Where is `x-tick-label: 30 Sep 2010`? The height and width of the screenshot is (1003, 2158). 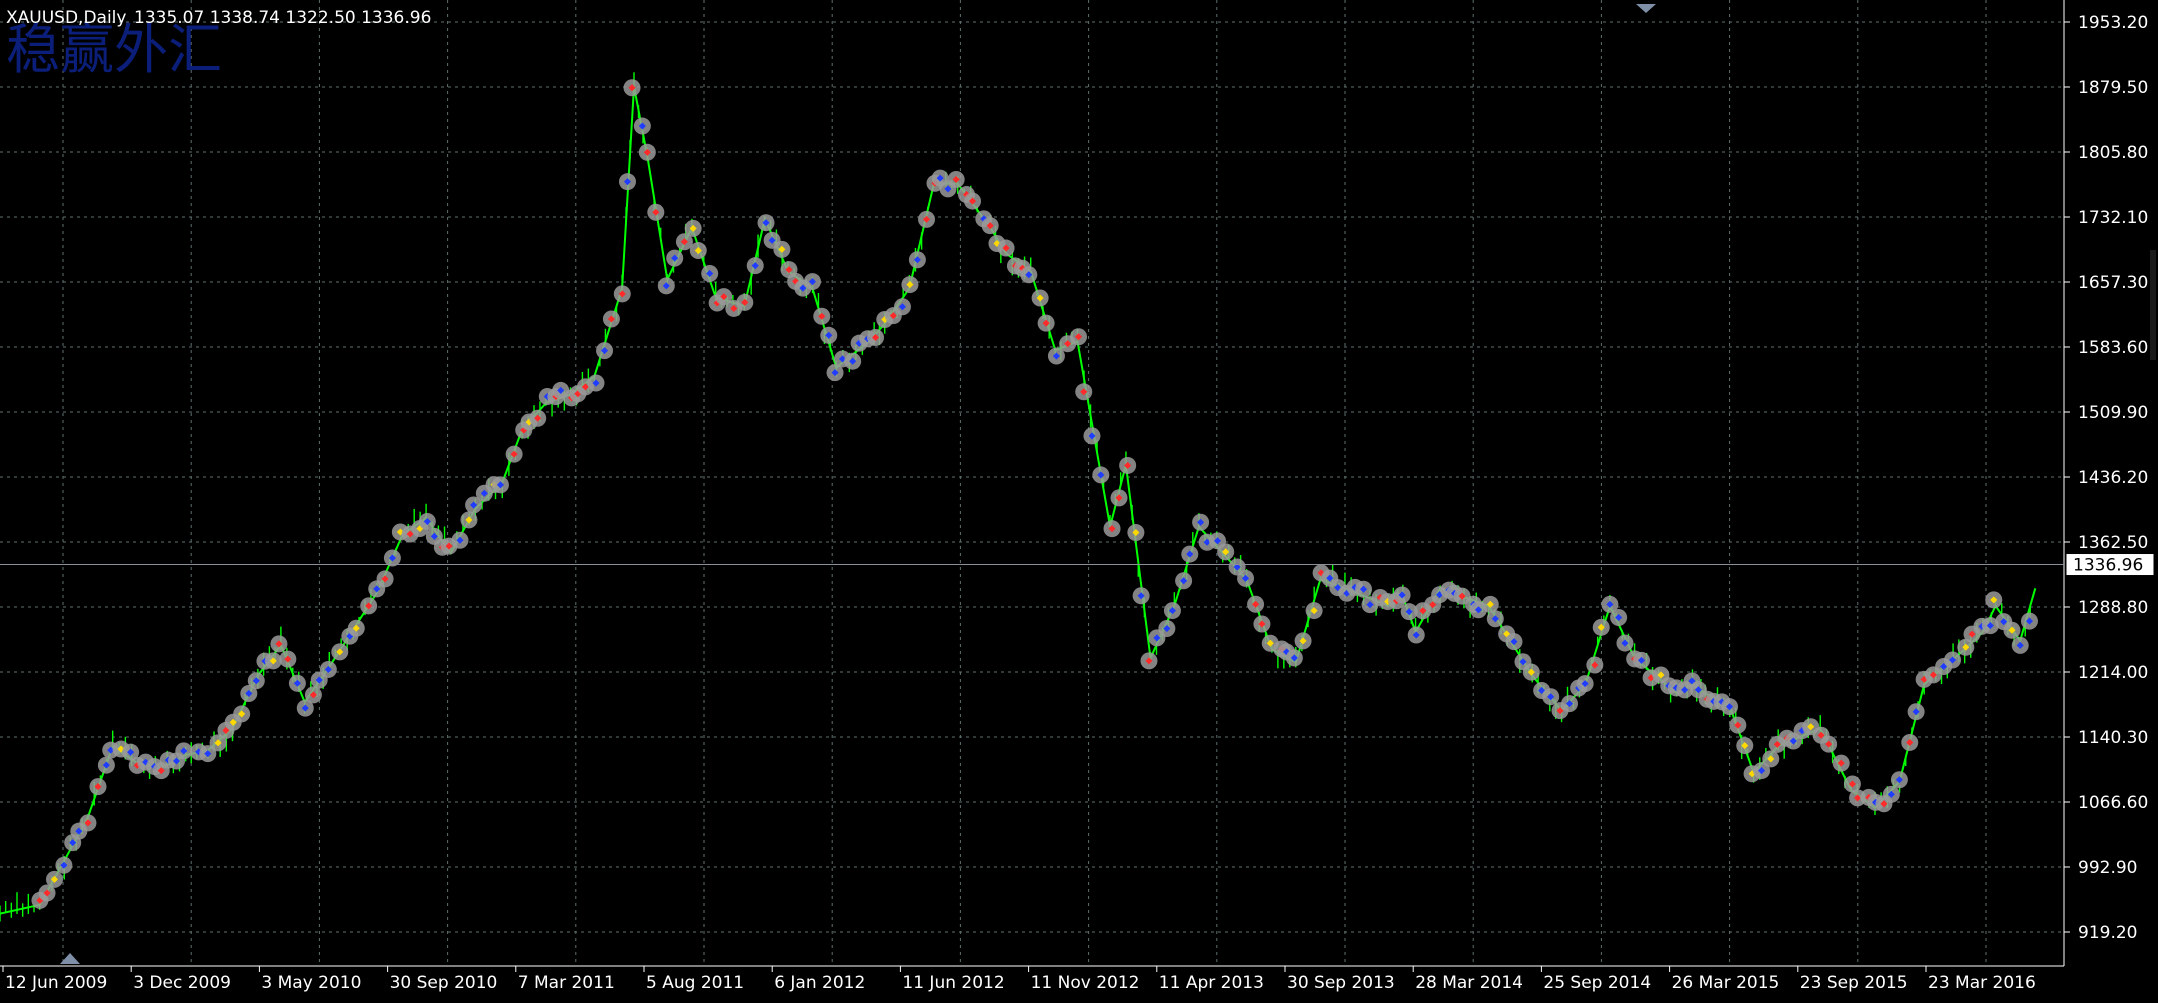
x-tick-label: 30 Sep 2010 is located at coordinates (444, 983).